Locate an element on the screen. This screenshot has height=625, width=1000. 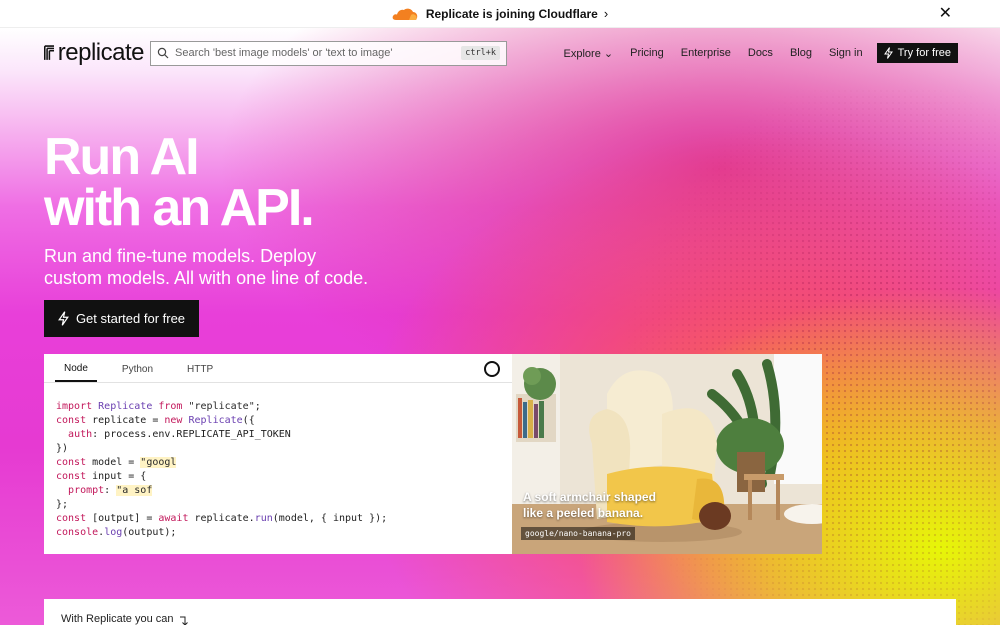
announcement-bar: Replicate is joining Cloudflare › ✕ is located at coordinates (500, 14).